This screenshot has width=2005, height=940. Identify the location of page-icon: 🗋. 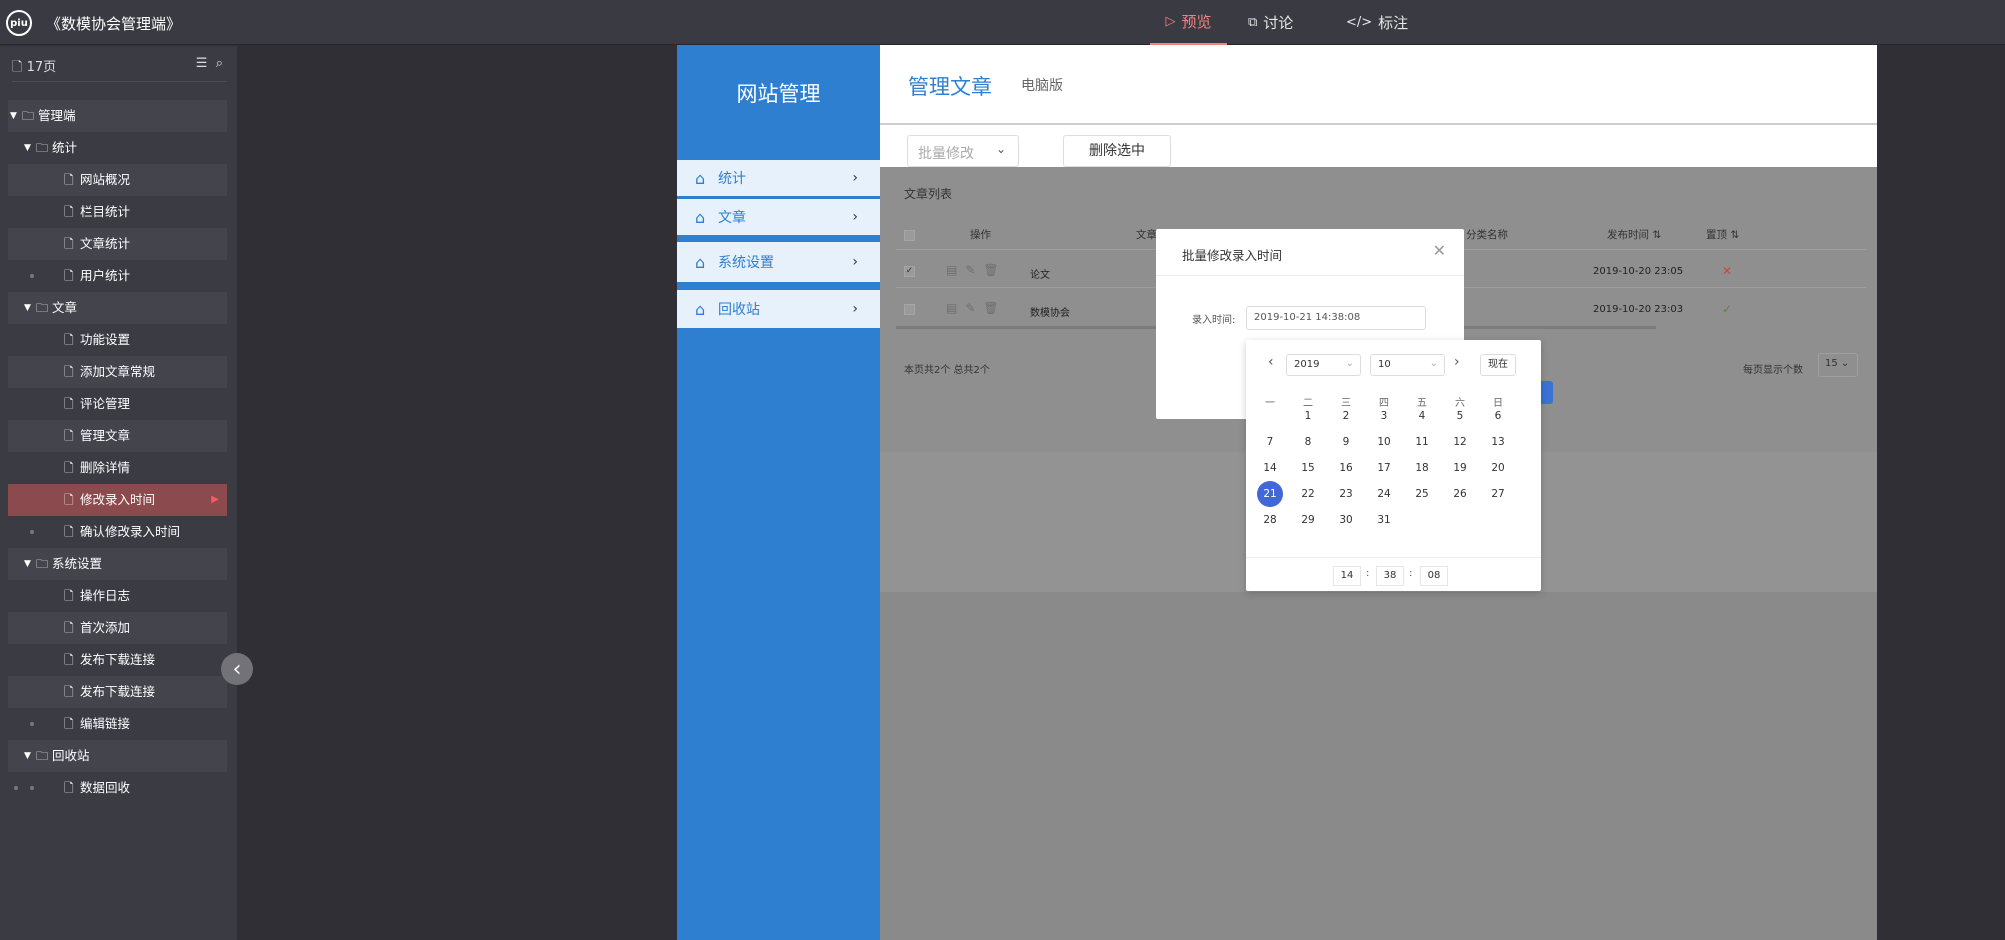
(69, 532).